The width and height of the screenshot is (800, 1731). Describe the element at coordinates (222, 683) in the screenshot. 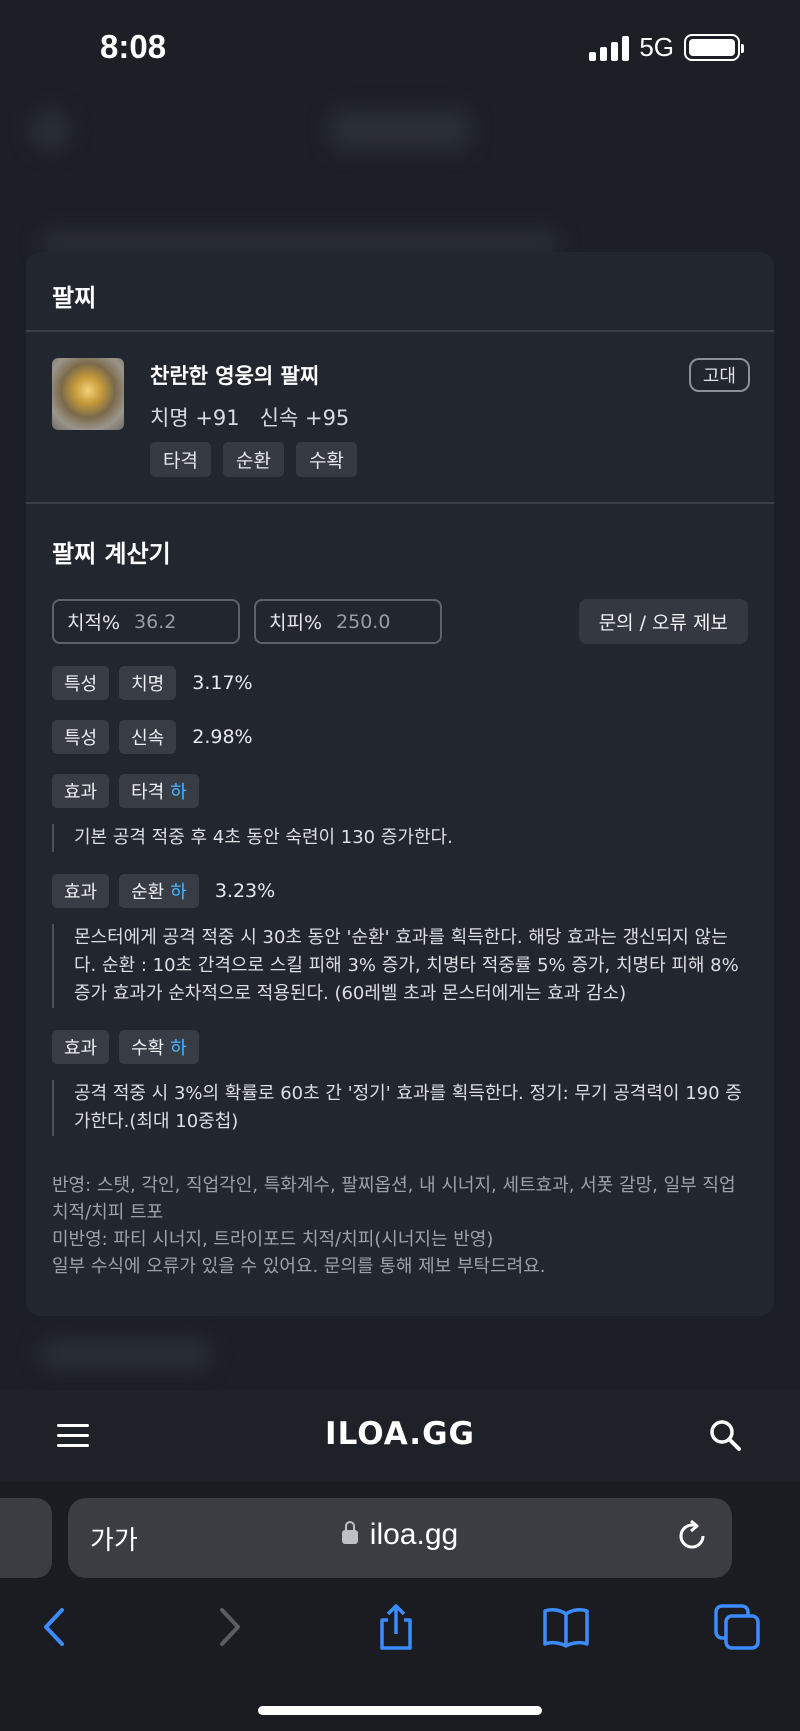

I see `result-value: 3.17%` at that location.